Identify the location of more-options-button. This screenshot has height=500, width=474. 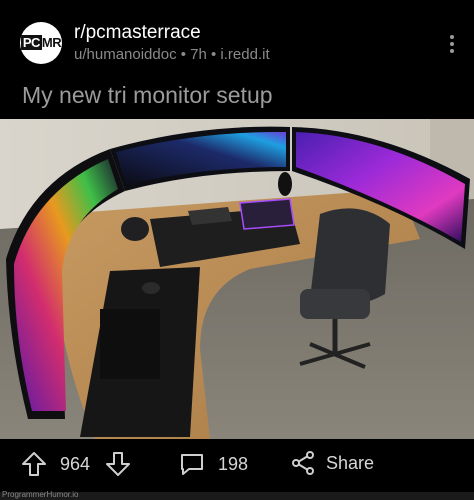
(452, 44).